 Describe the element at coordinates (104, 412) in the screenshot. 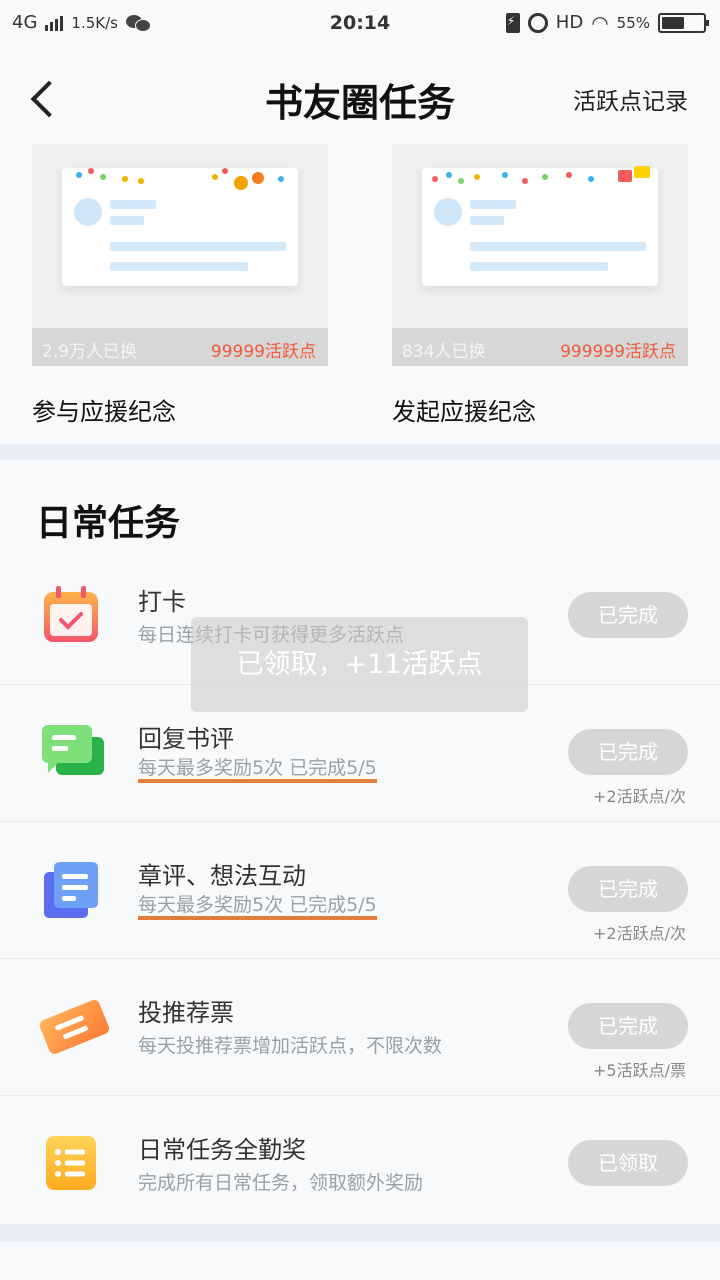

I see `reward-name: 参与应援纪念` at that location.